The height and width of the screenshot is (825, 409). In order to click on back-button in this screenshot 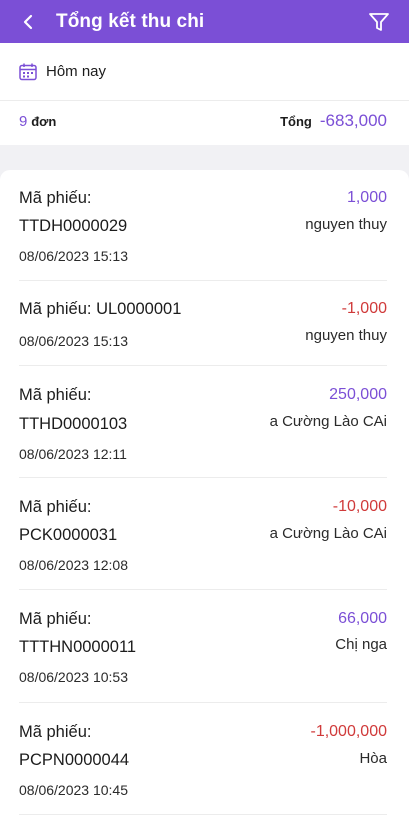, I will do `click(28, 21)`.